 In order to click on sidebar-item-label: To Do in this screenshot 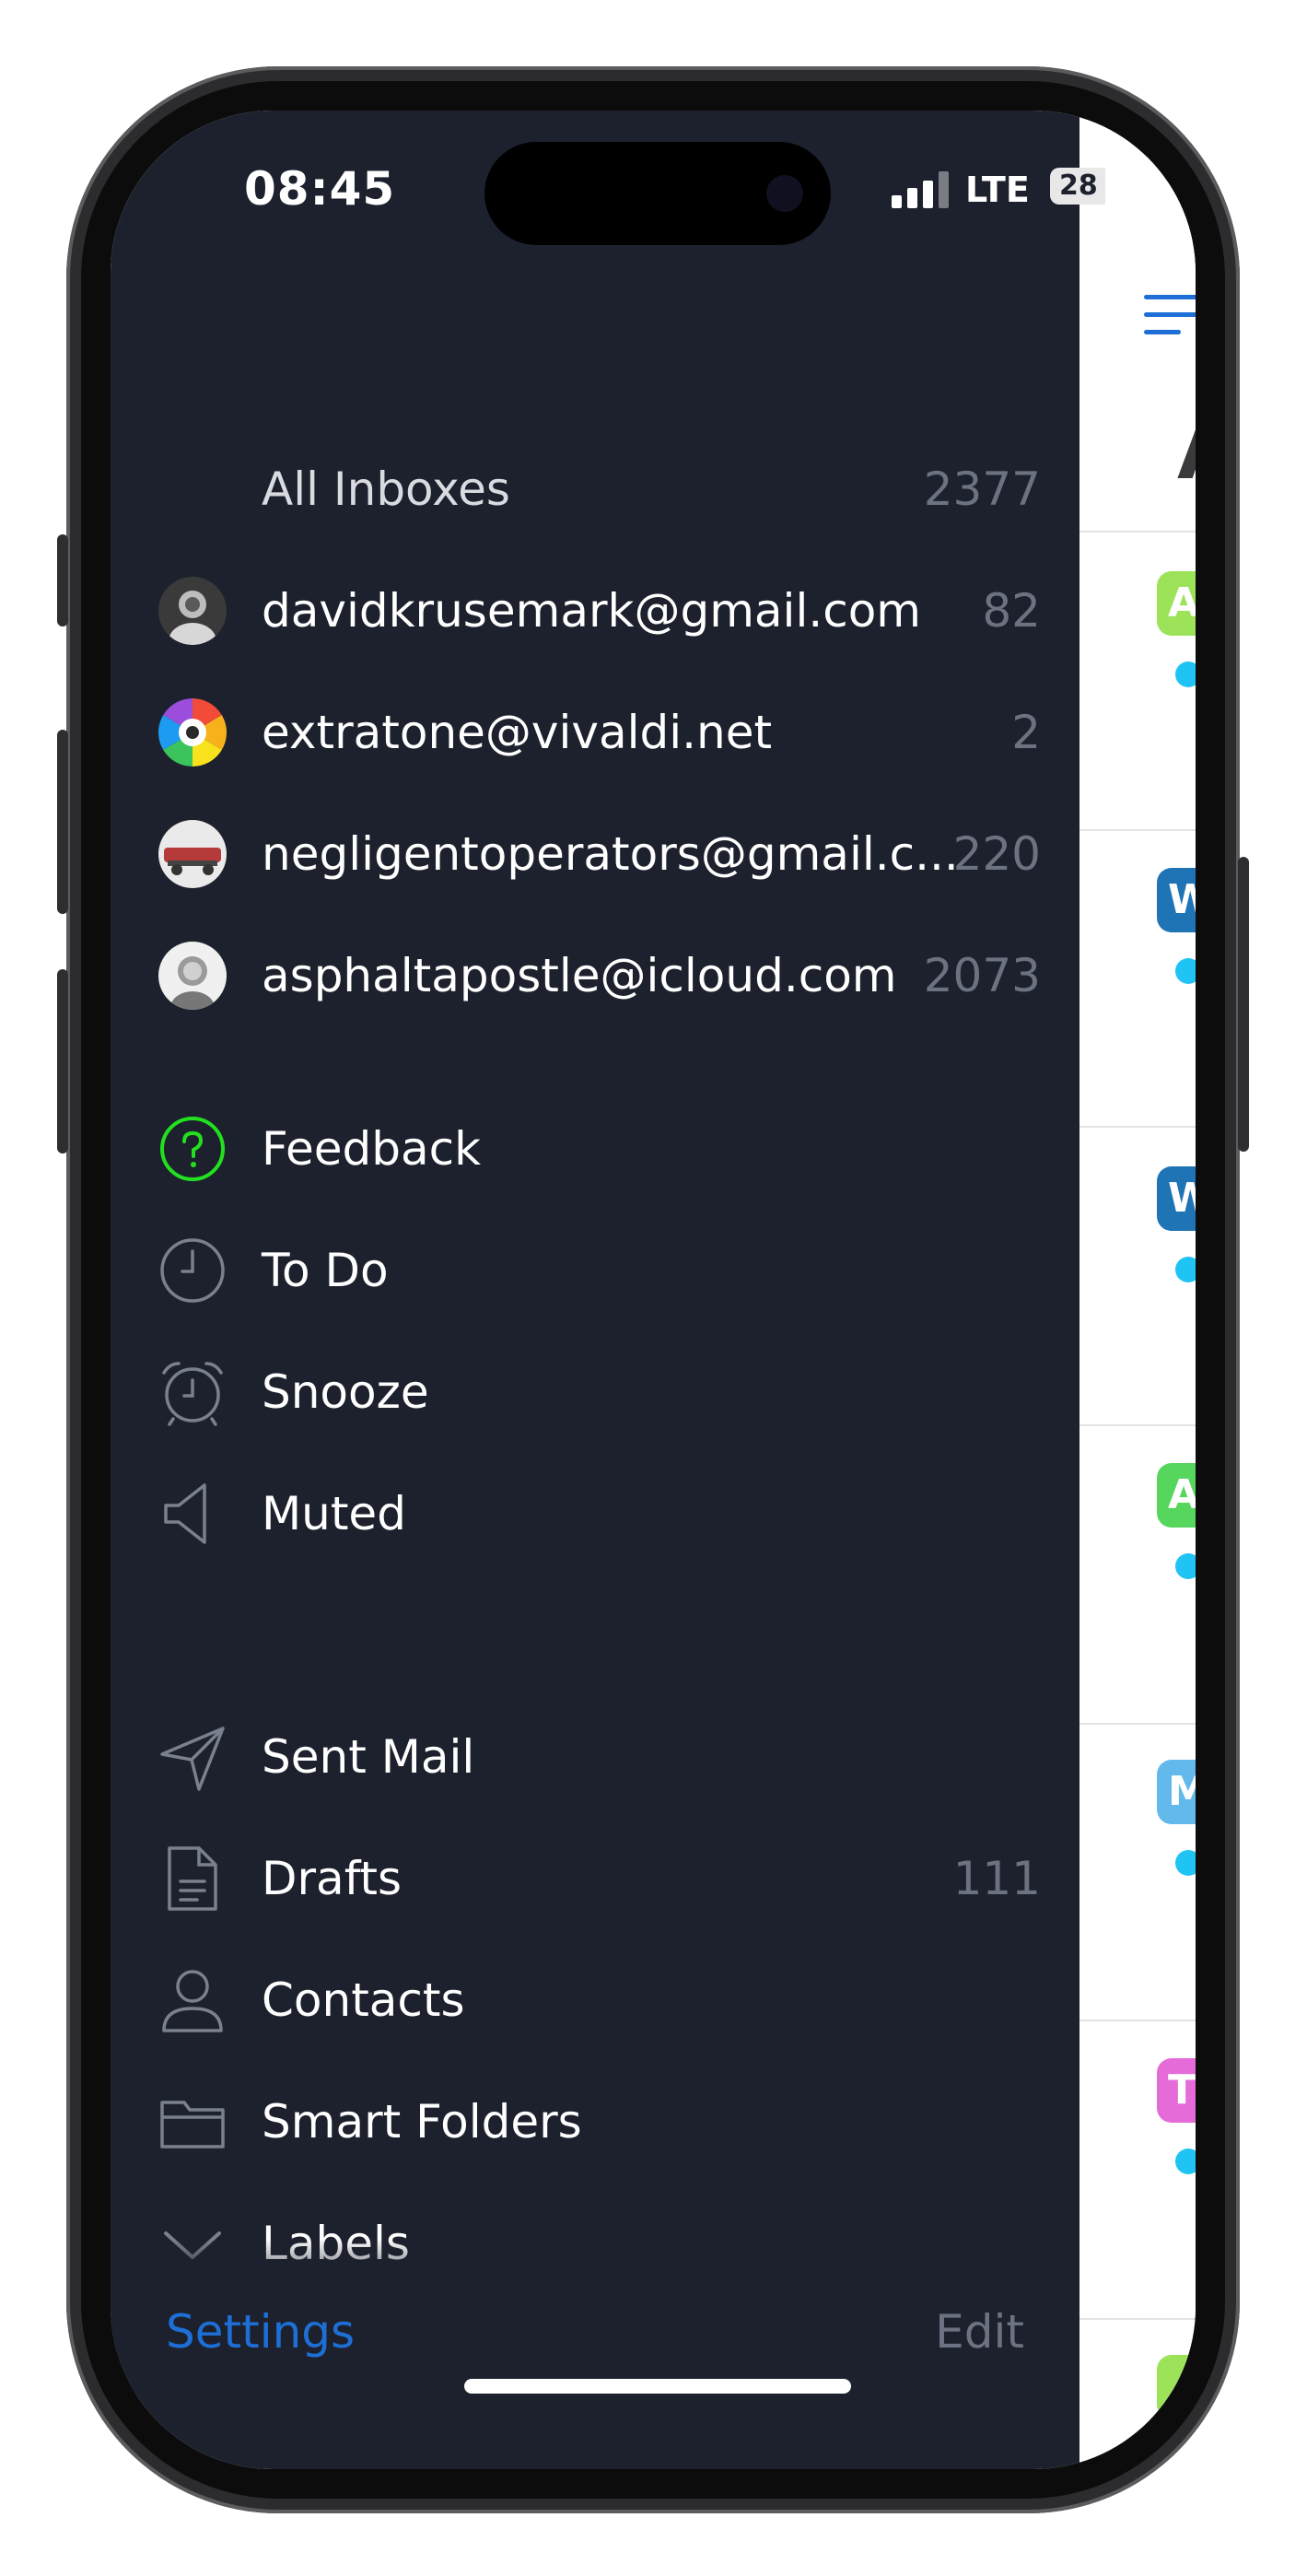, I will do `click(326, 1270)`.